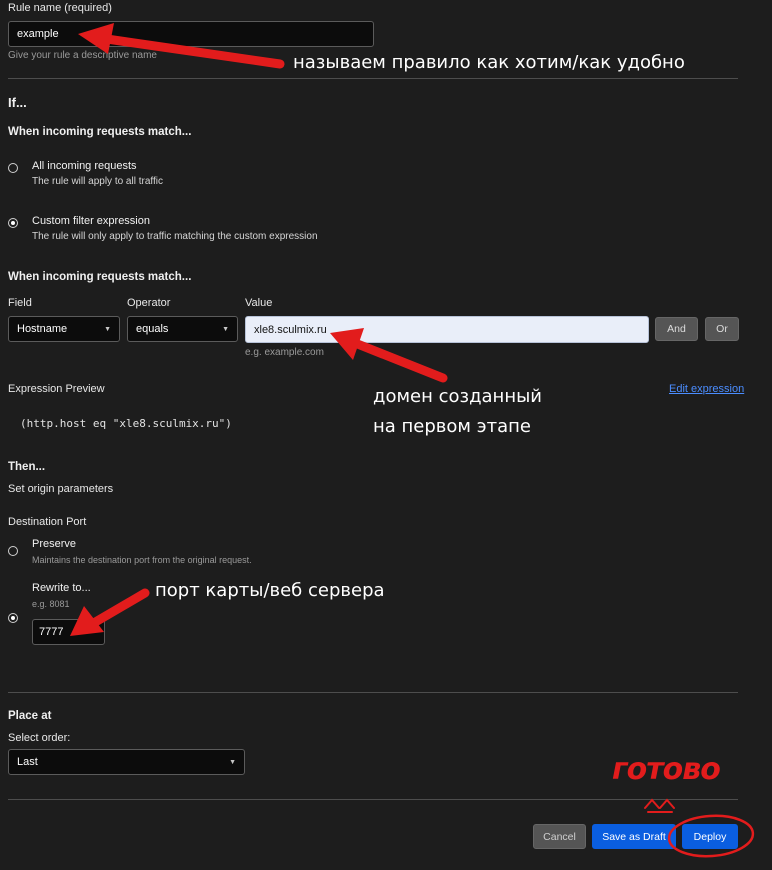 This screenshot has height=870, width=772. I want to click on red-scribble-icon, so click(659, 805).